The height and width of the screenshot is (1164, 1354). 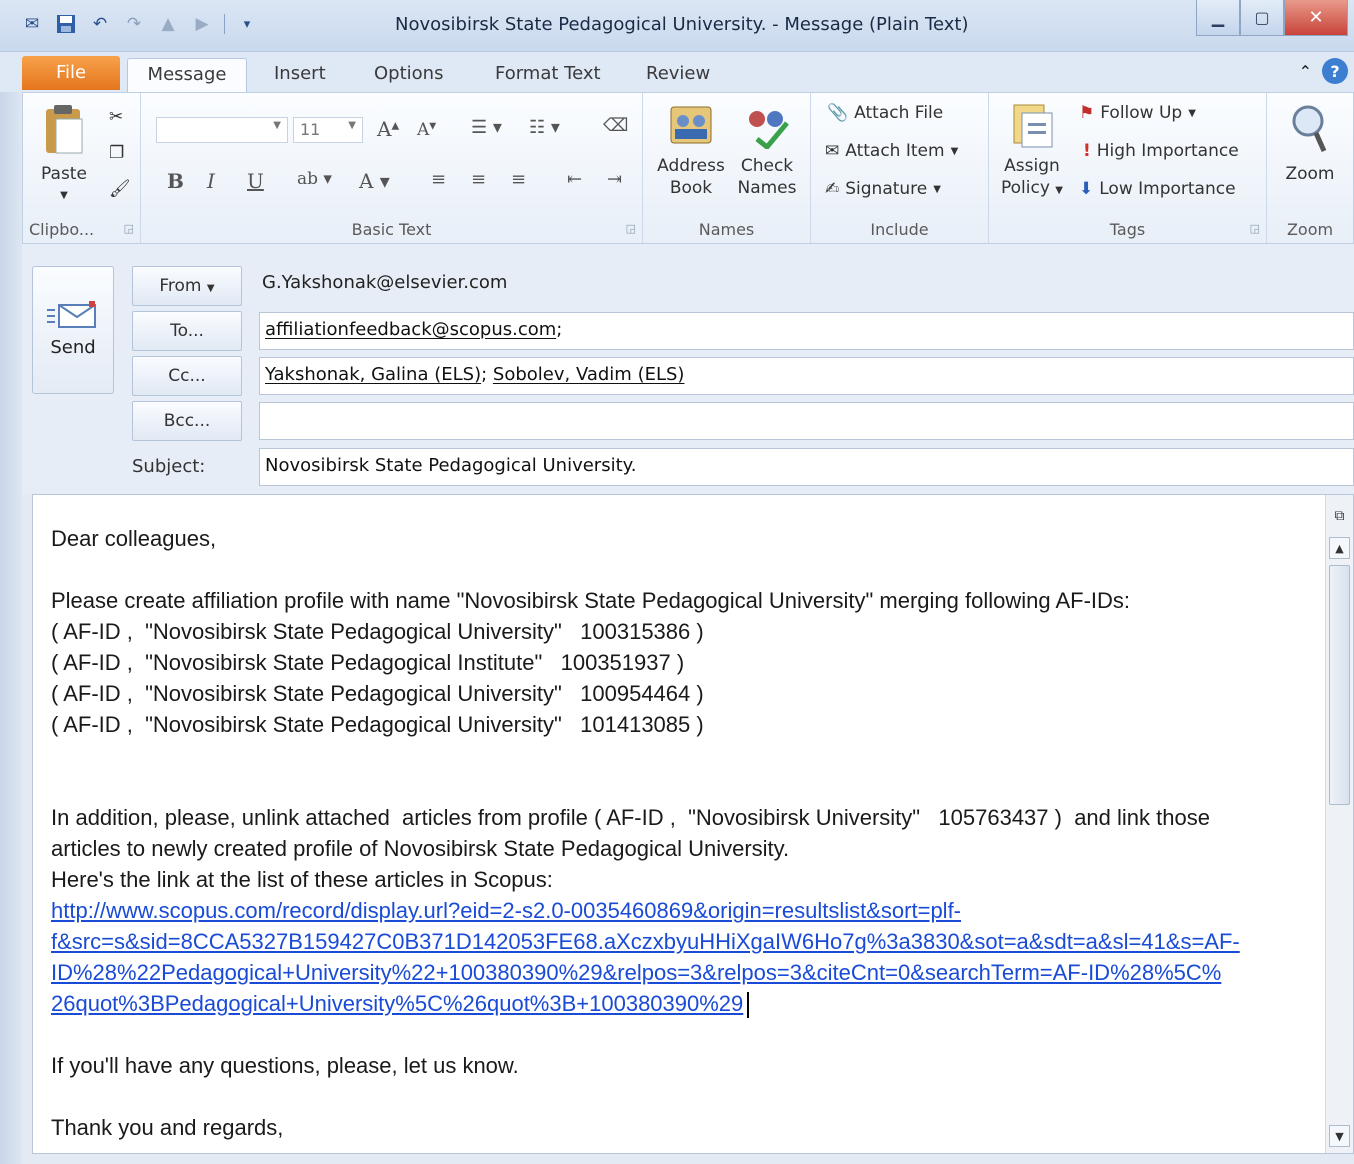 I want to click on save-icon, so click(x=66, y=24).